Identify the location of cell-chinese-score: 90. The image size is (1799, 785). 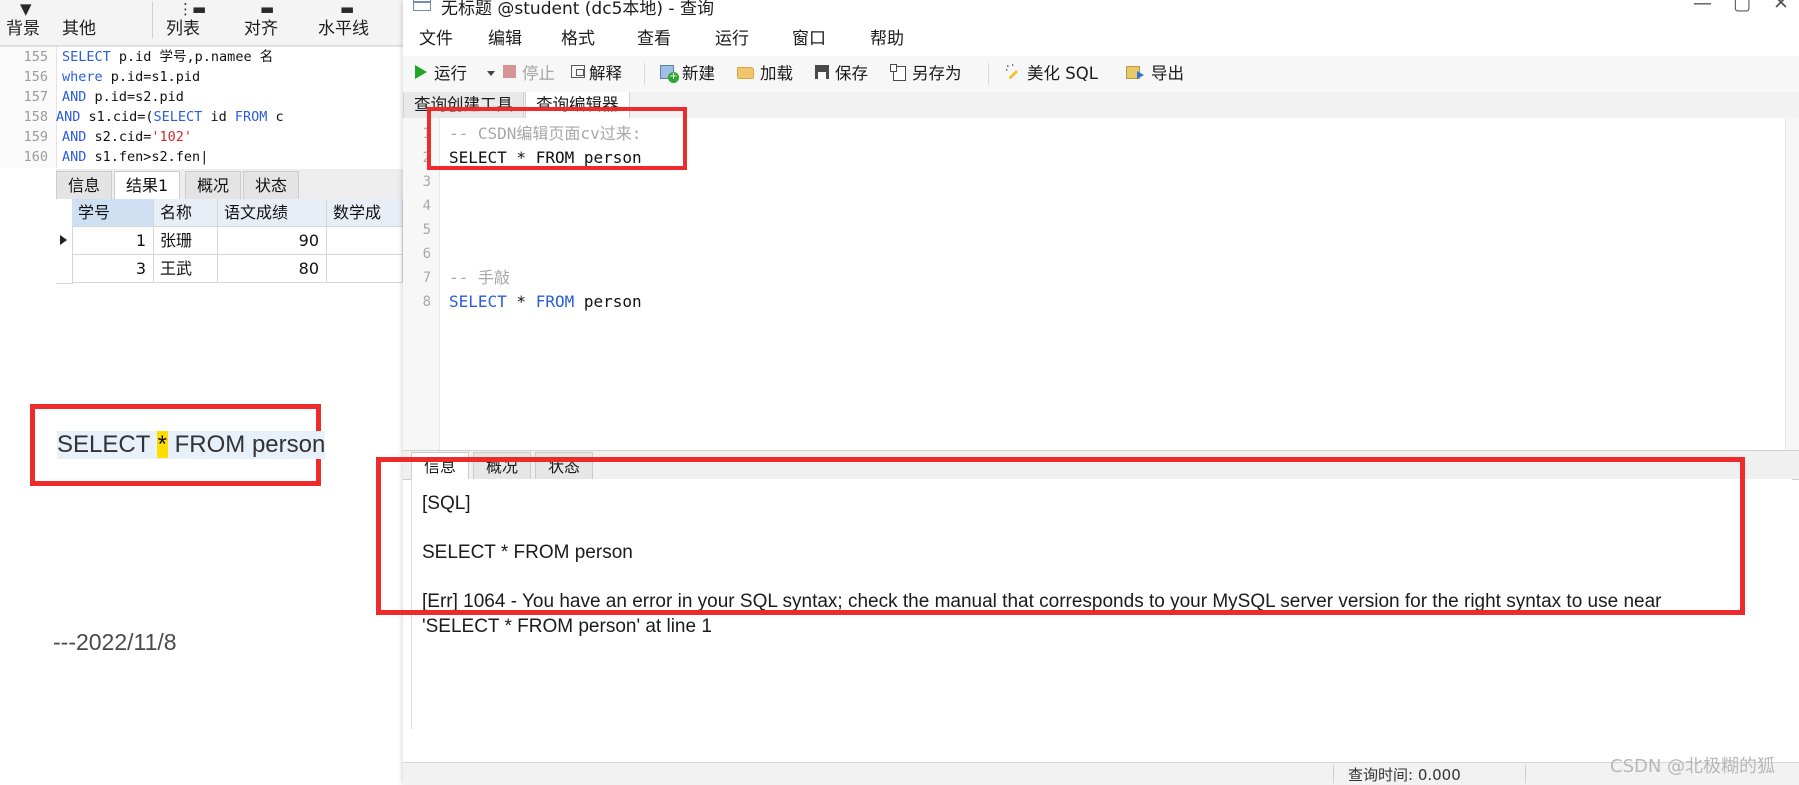
(272, 241).